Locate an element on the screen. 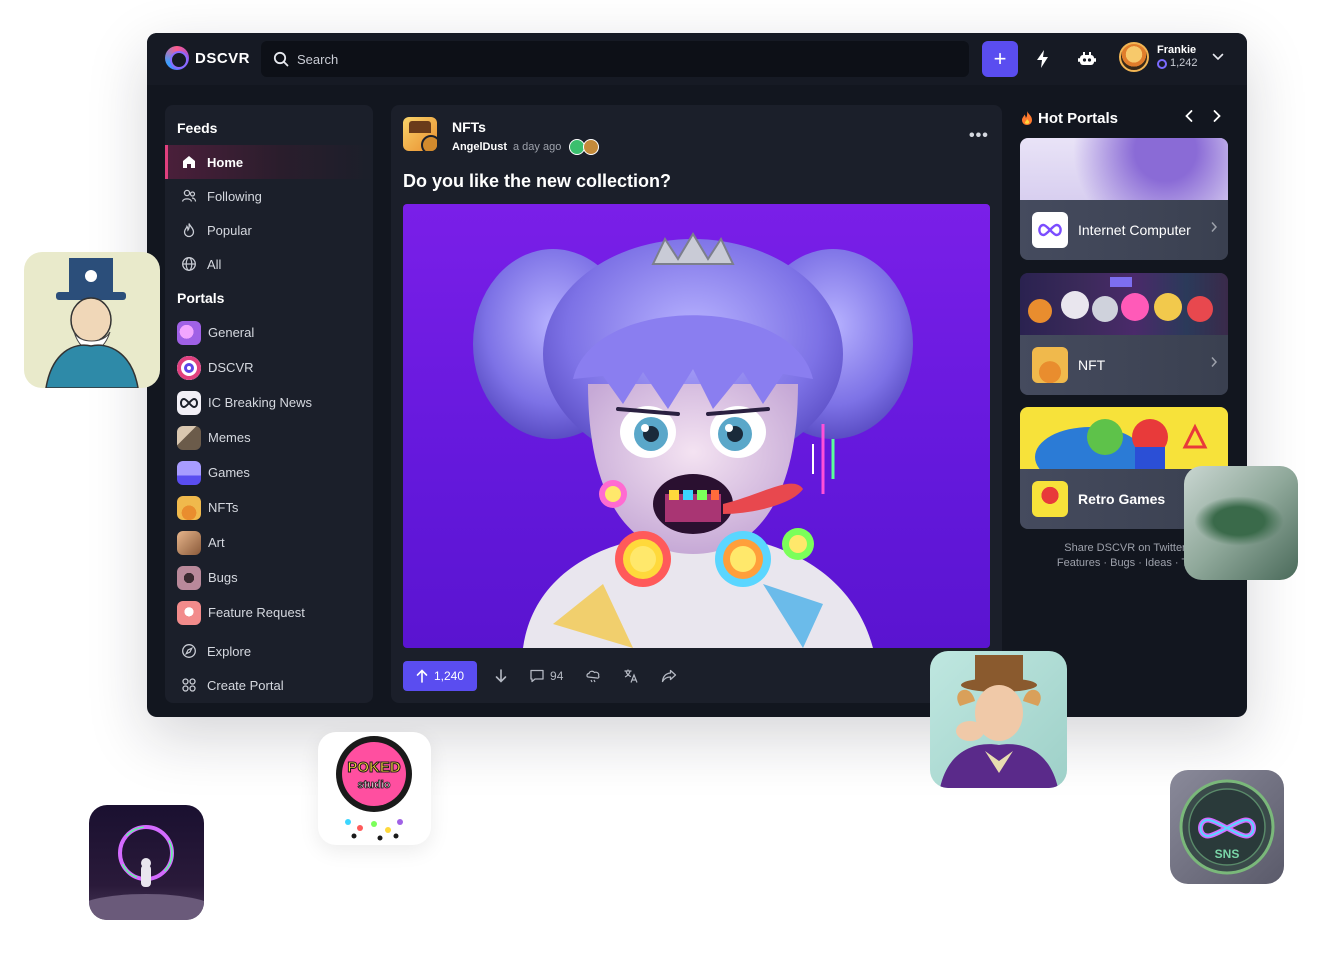 The image size is (1320, 954). search-icon is located at coordinates (281, 59).